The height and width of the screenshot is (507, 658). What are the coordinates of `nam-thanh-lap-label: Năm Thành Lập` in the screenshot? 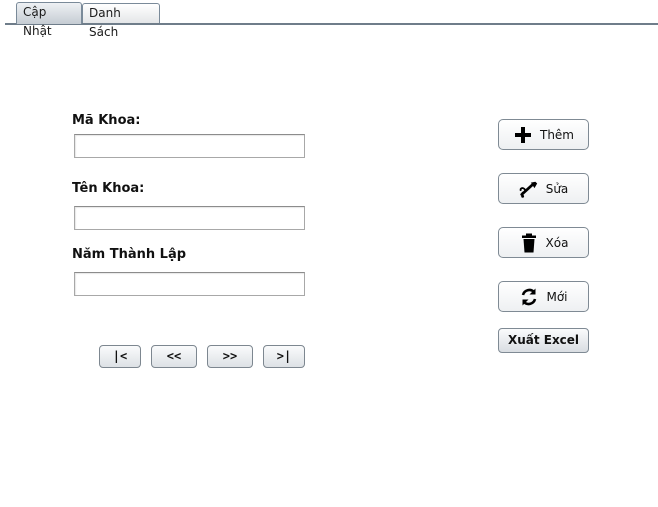 It's located at (129, 254).